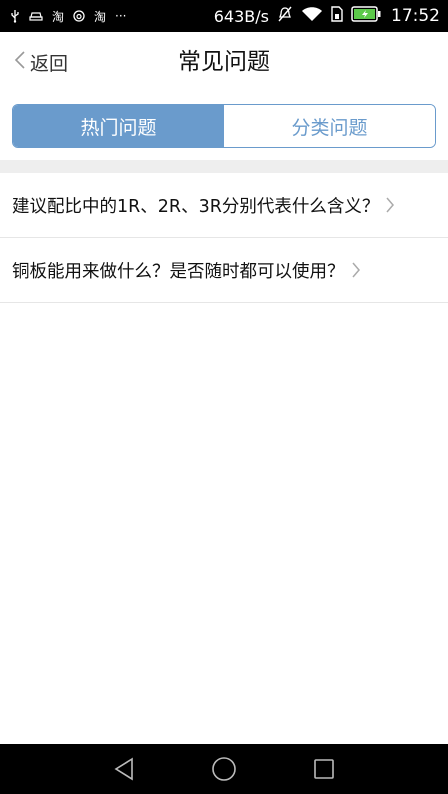 This screenshot has width=448, height=794. Describe the element at coordinates (196, 206) in the screenshot. I see `faq-question: 建议配比中的1R、2R、3R分别代表什么含义？` at that location.